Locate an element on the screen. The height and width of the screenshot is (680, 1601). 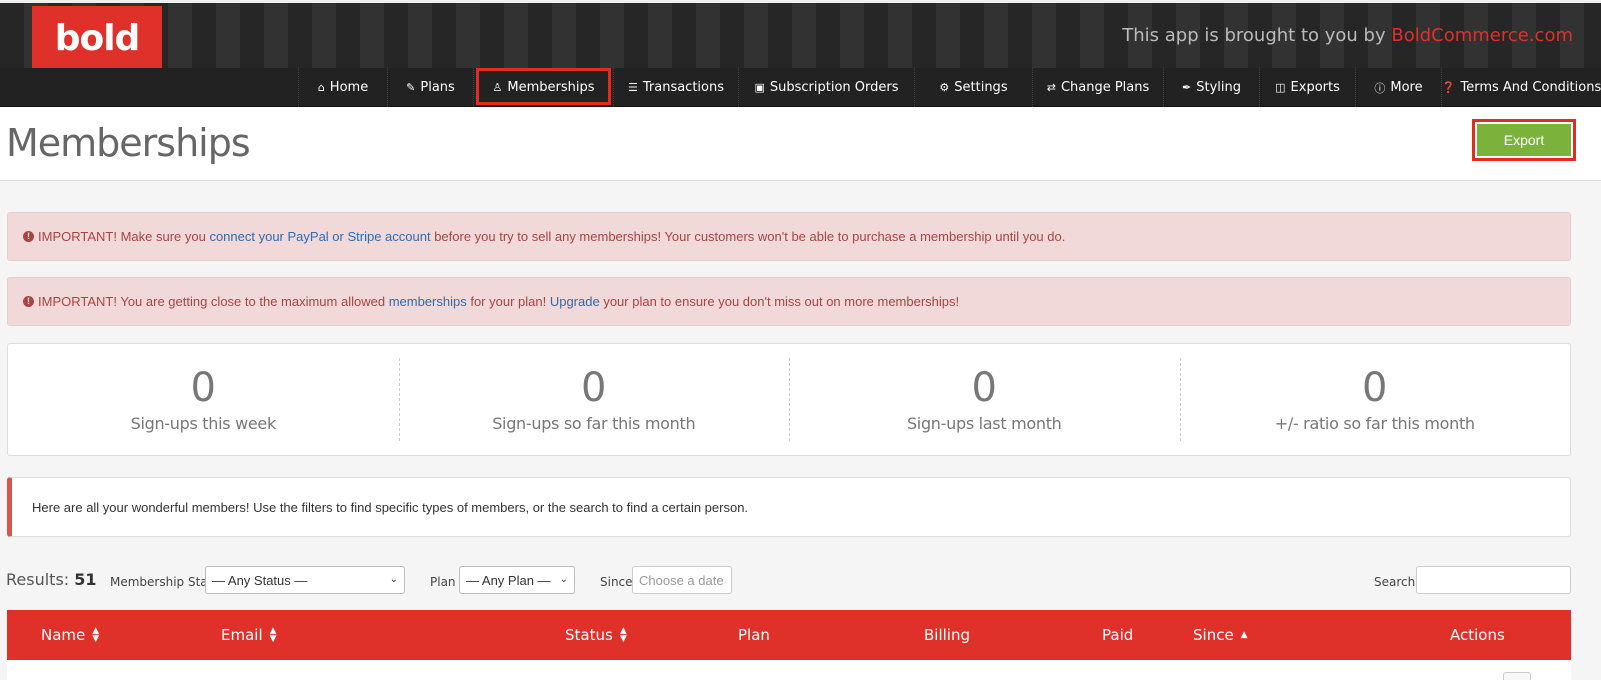
nav-item-exports: ◫ Exports is located at coordinates (1307, 87).